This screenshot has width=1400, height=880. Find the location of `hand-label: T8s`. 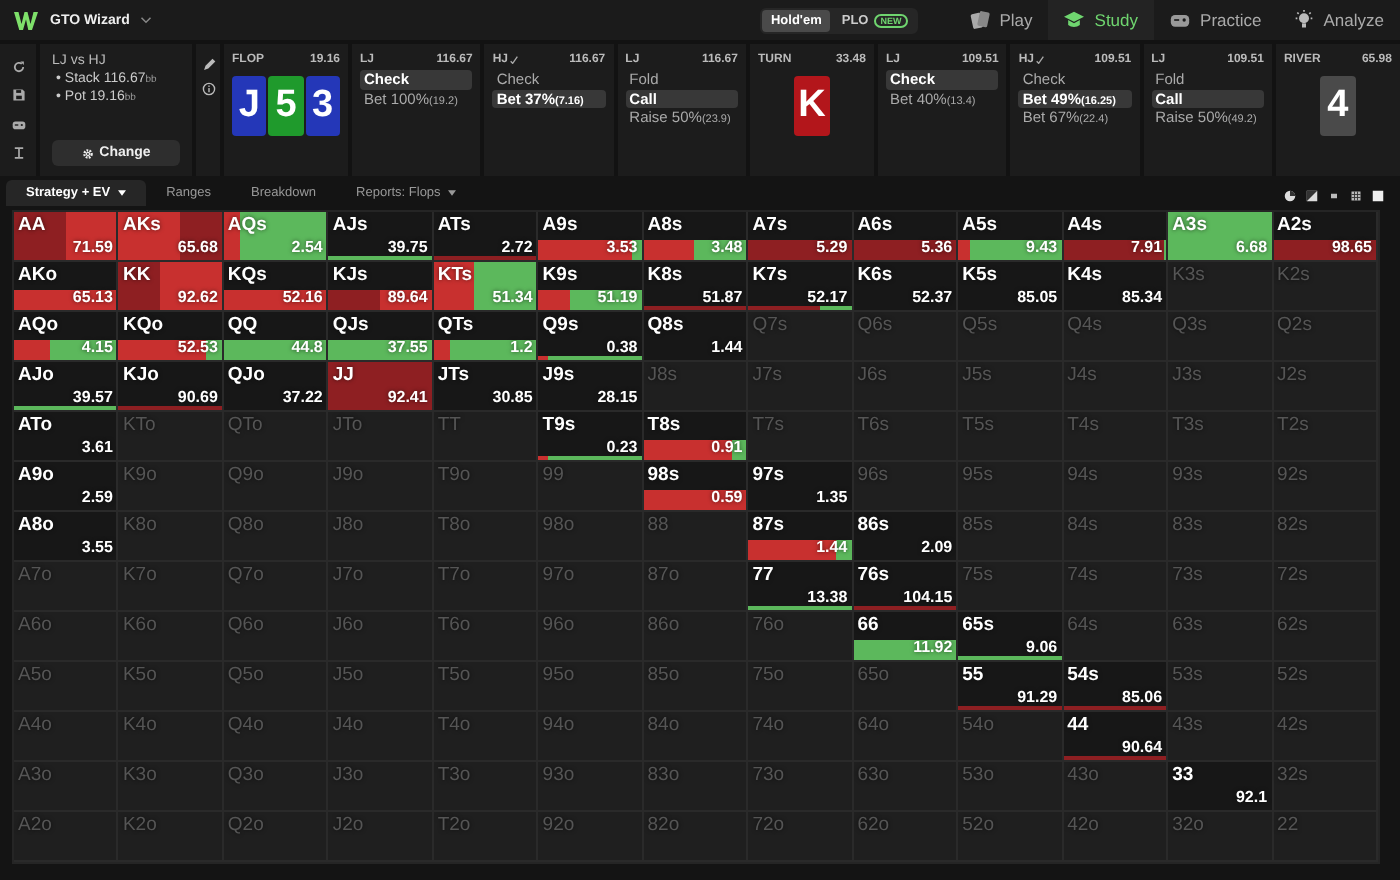

hand-label: T8s is located at coordinates (664, 425).